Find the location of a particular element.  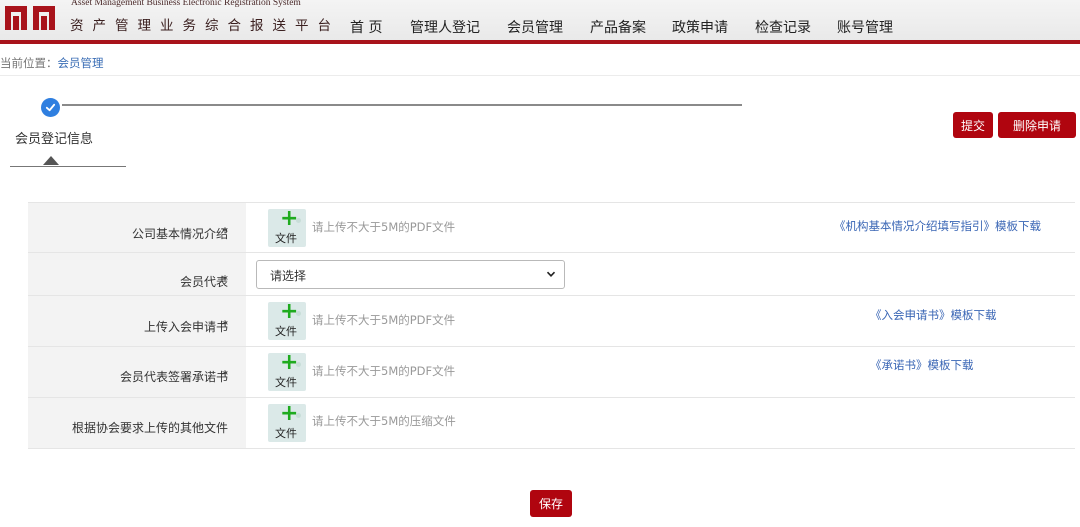

nav-home: 首 页 is located at coordinates (366, 27).